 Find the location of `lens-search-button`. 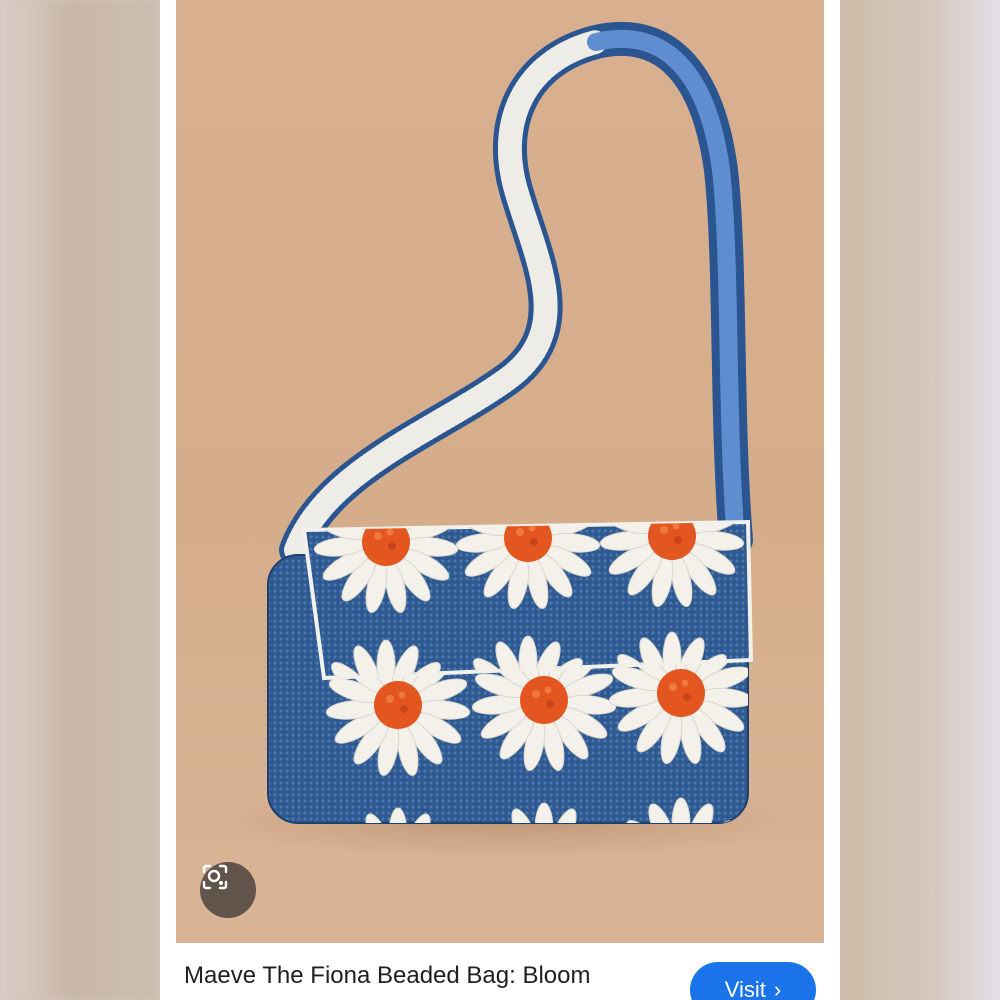

lens-search-button is located at coordinates (228, 890).